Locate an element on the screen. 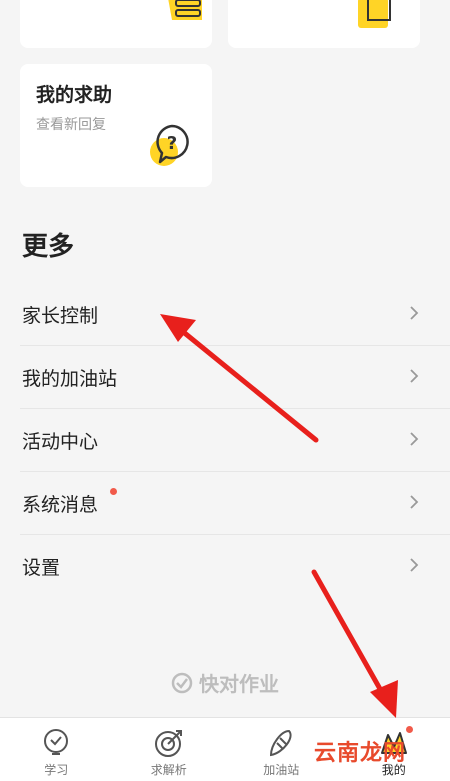 This screenshot has width=450, height=781. document-icon is located at coordinates (377, 15).